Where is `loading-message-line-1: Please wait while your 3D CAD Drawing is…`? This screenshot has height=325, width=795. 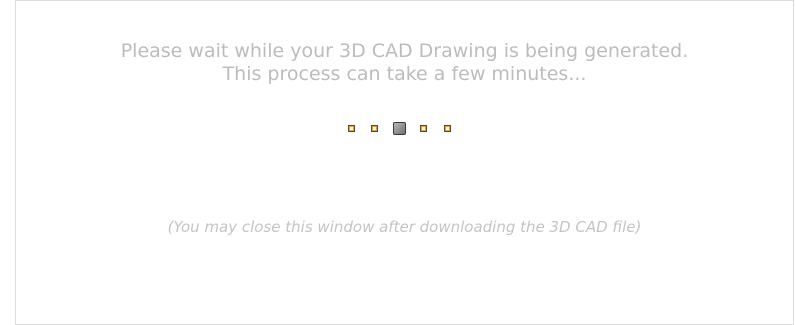
loading-message-line-1: Please wait while your 3D CAD Drawing is… is located at coordinates (404, 51).